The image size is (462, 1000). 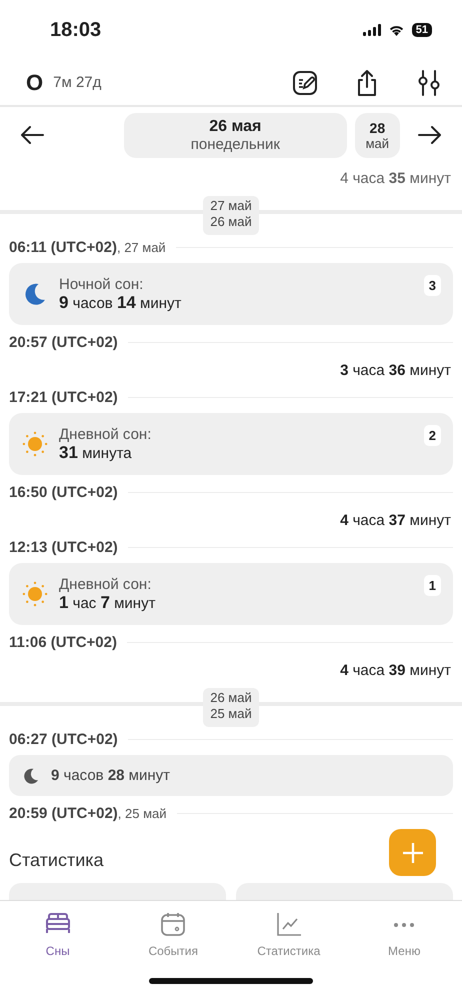 I want to click on chart-icon, so click(x=288, y=925).